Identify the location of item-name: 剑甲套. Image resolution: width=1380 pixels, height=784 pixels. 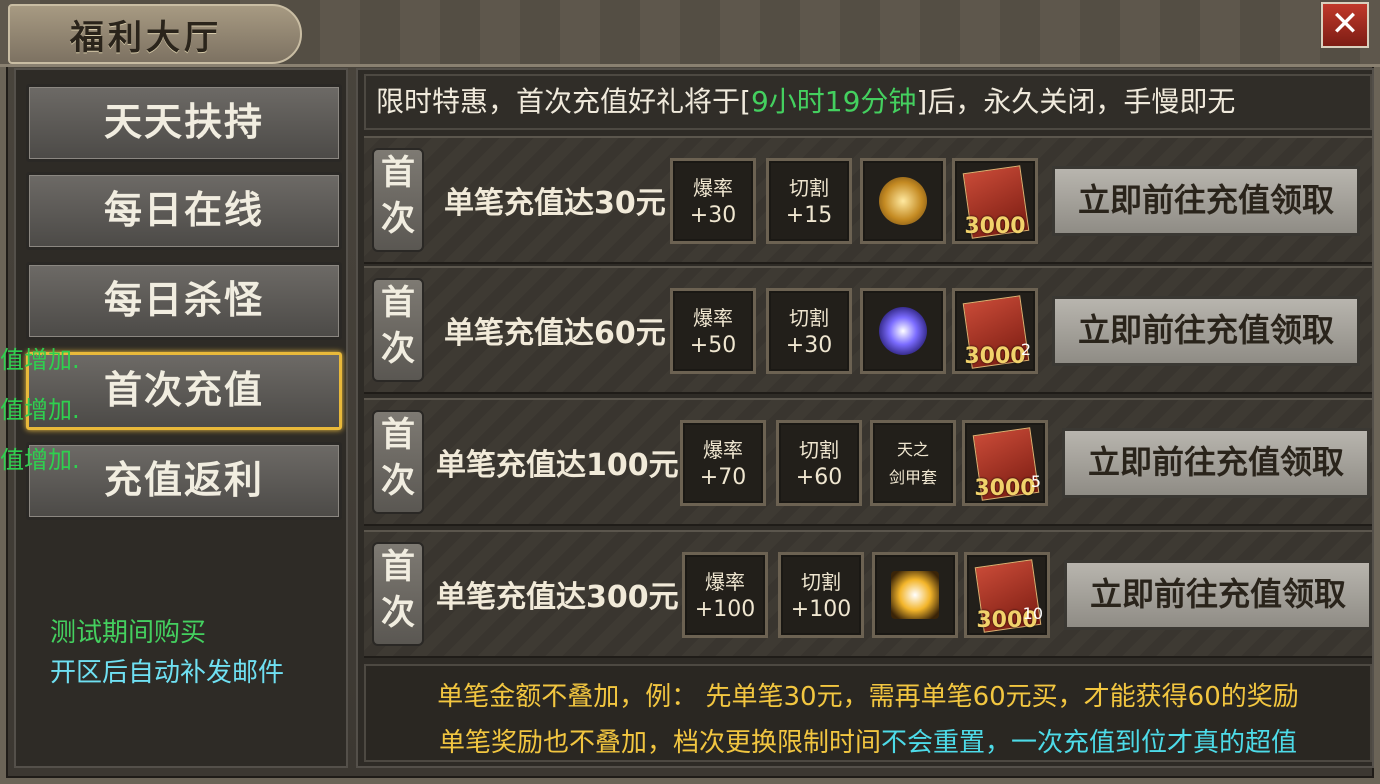
(912, 477).